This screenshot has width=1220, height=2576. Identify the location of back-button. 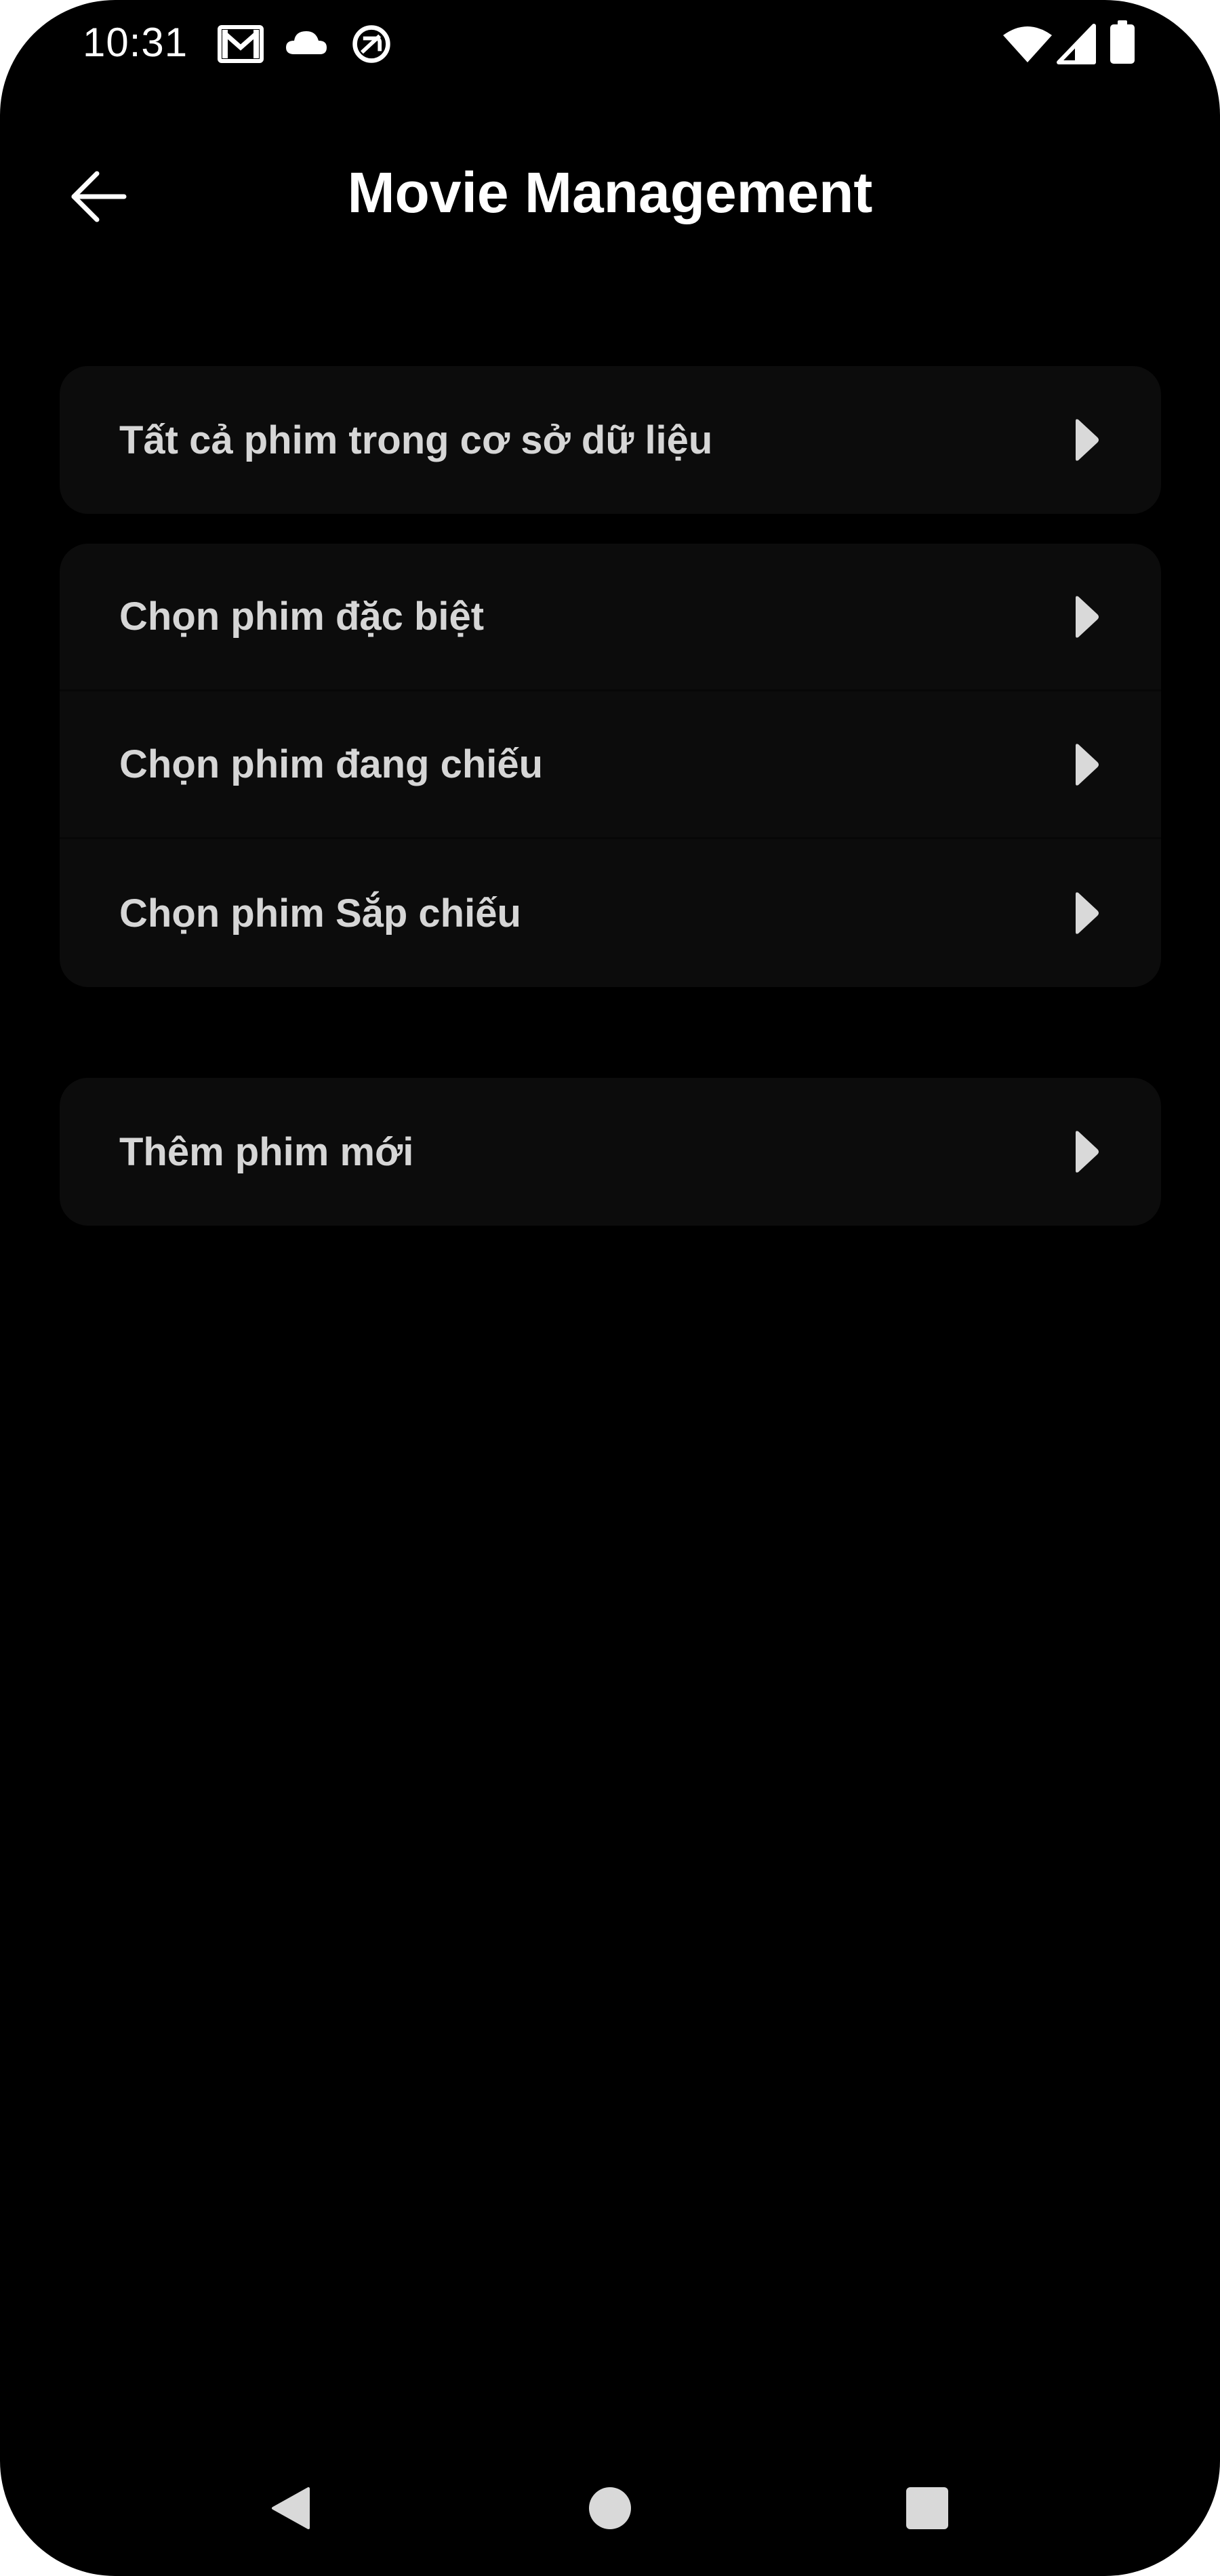
(98, 196).